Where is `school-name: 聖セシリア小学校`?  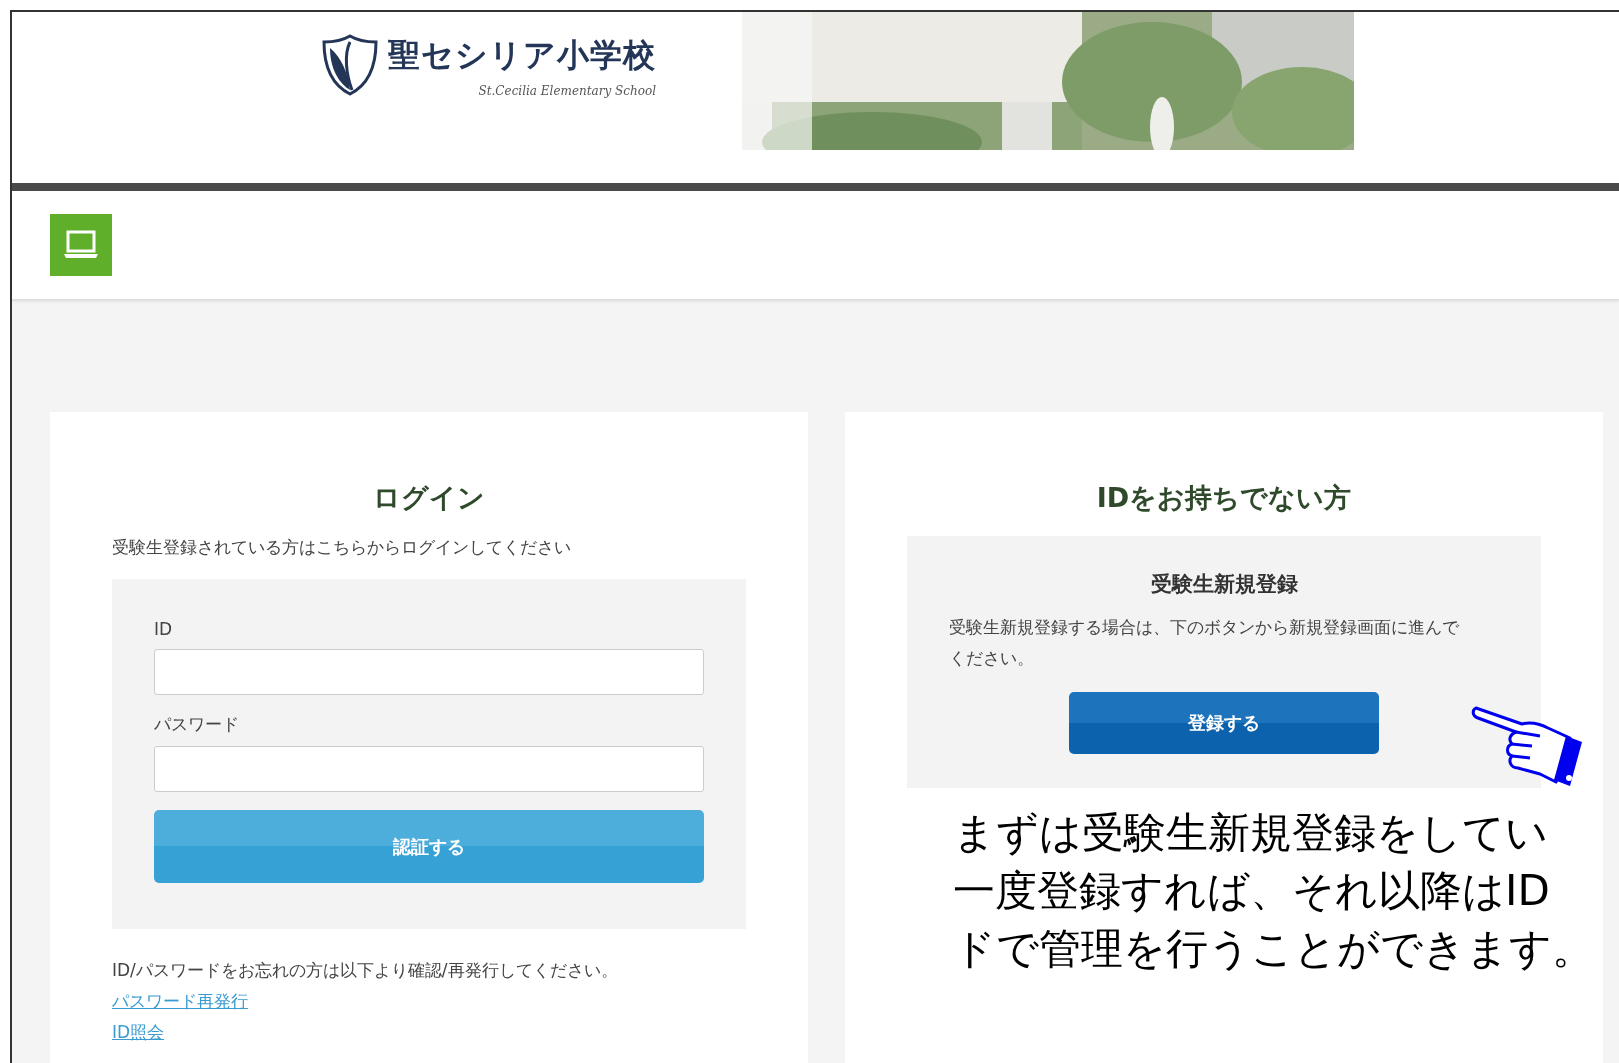 school-name: 聖セシリア小学校 is located at coordinates (522, 55).